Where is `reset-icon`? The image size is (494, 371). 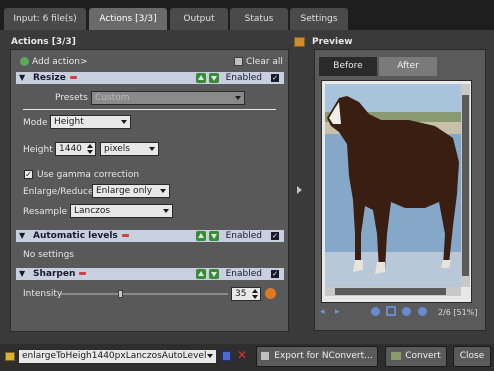
reset-icon is located at coordinates (270, 293).